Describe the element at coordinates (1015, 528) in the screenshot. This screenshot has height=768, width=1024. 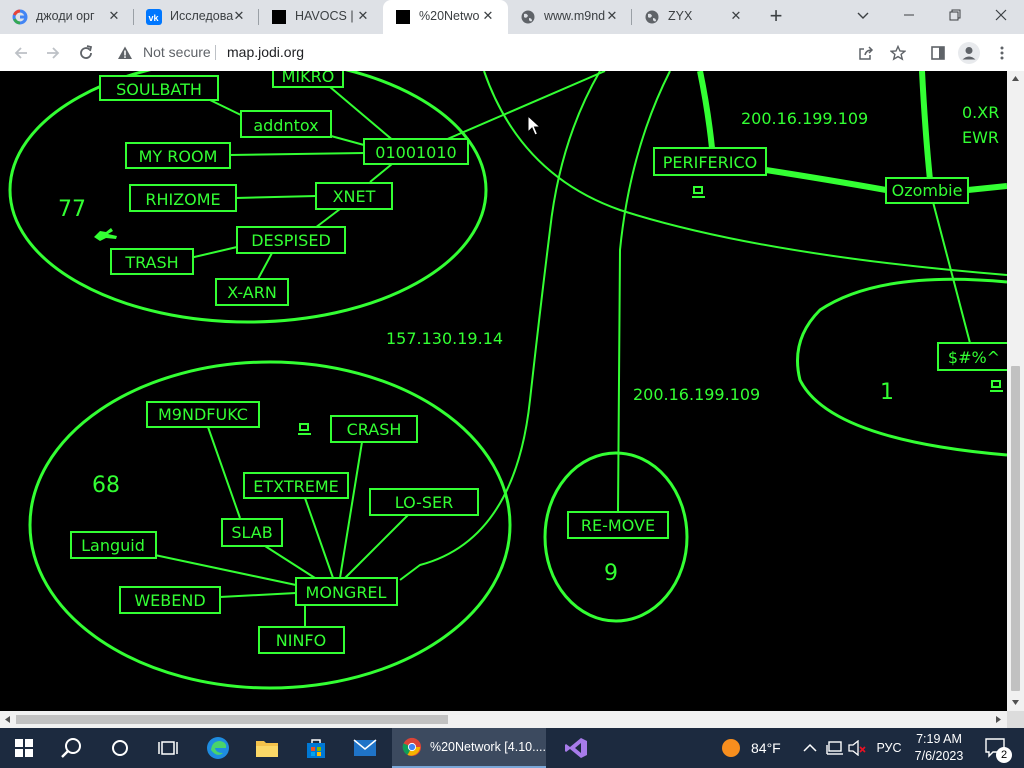
I see `vertical-scroll-thumb` at that location.